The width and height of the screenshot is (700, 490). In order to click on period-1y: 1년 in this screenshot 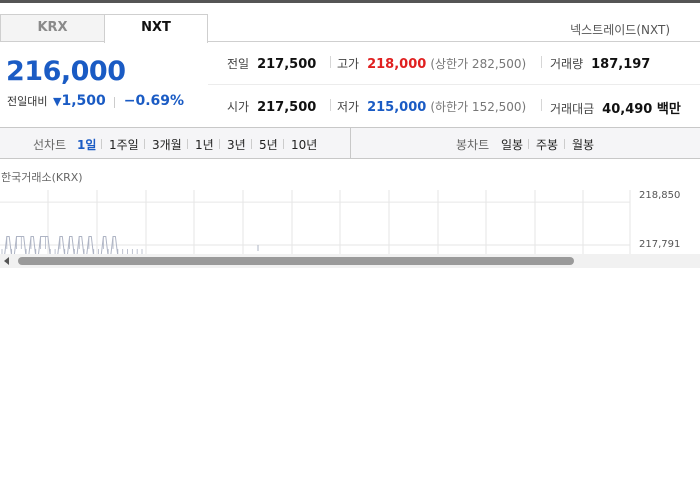, I will do `click(204, 144)`.